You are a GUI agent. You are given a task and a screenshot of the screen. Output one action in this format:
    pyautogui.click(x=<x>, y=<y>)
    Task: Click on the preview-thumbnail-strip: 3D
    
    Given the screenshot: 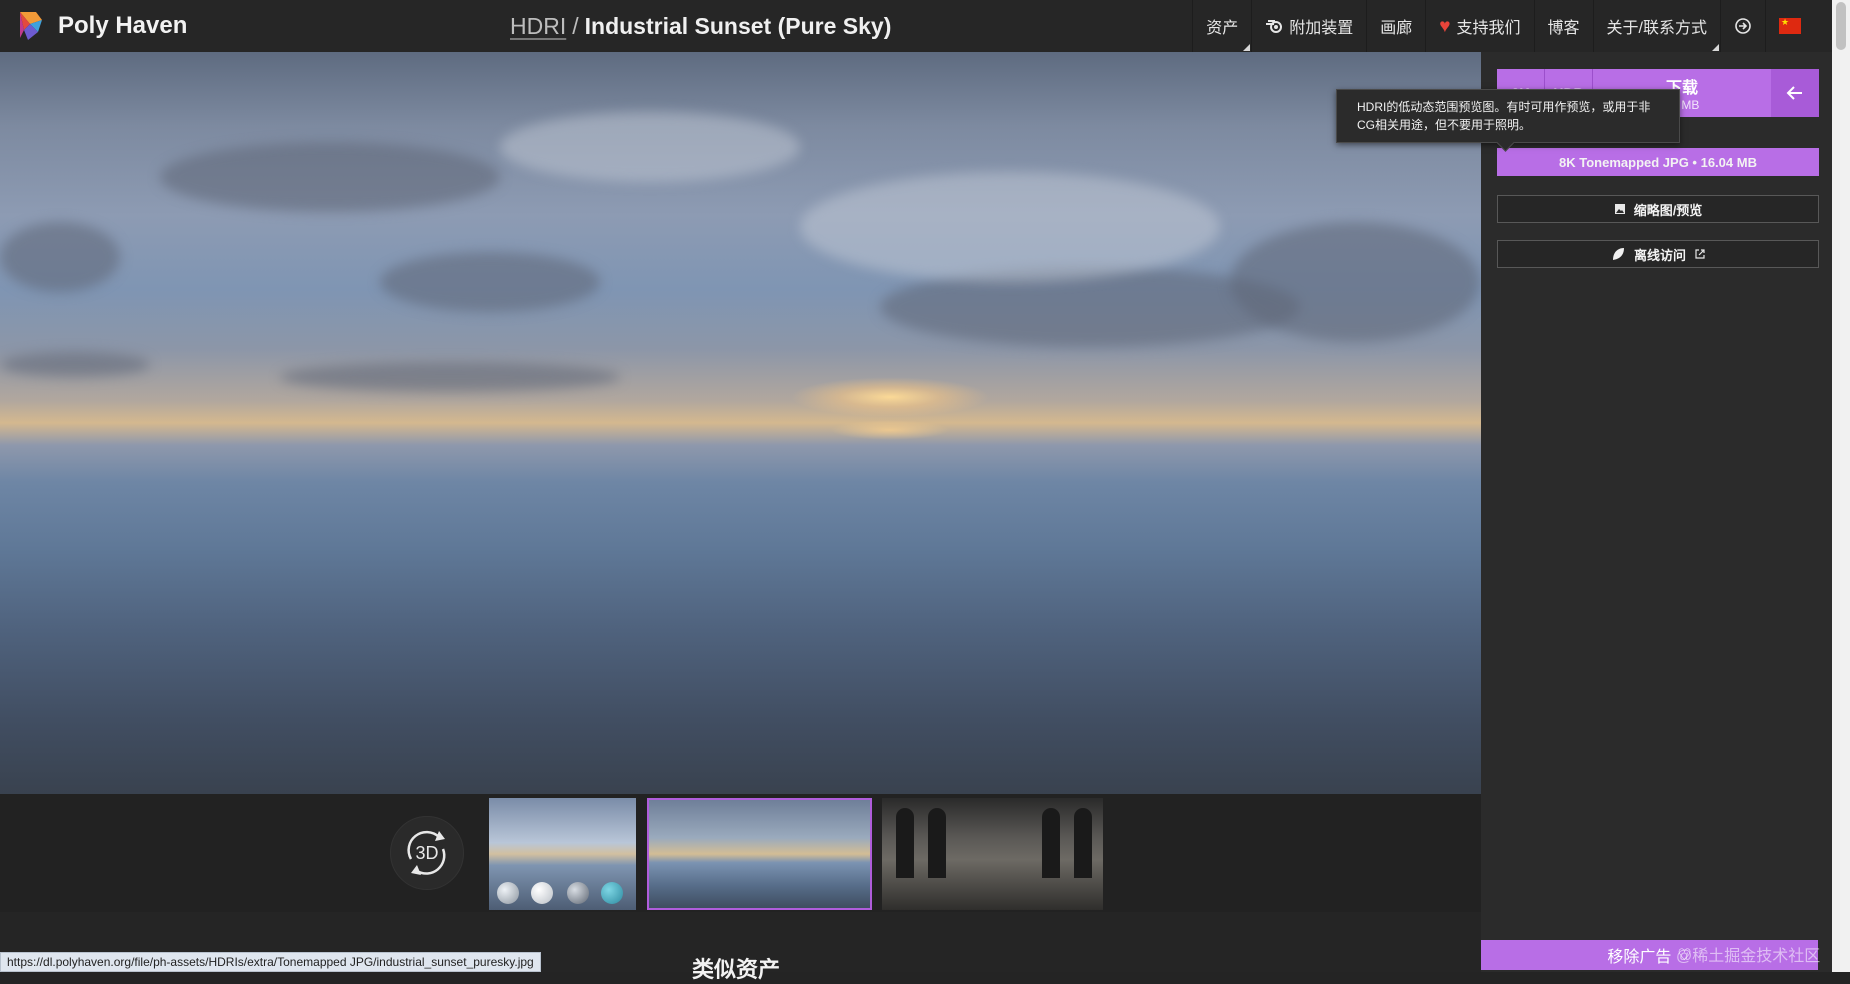 What is the action you would take?
    pyautogui.click(x=740, y=853)
    